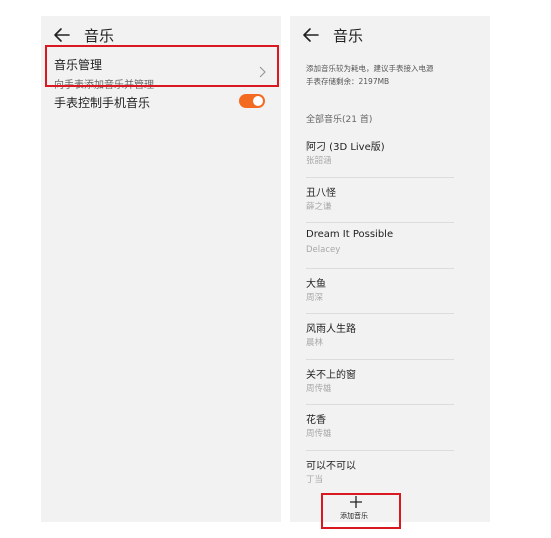 This screenshot has height=538, width=551. Describe the element at coordinates (316, 420) in the screenshot. I see `song-name: 花香` at that location.